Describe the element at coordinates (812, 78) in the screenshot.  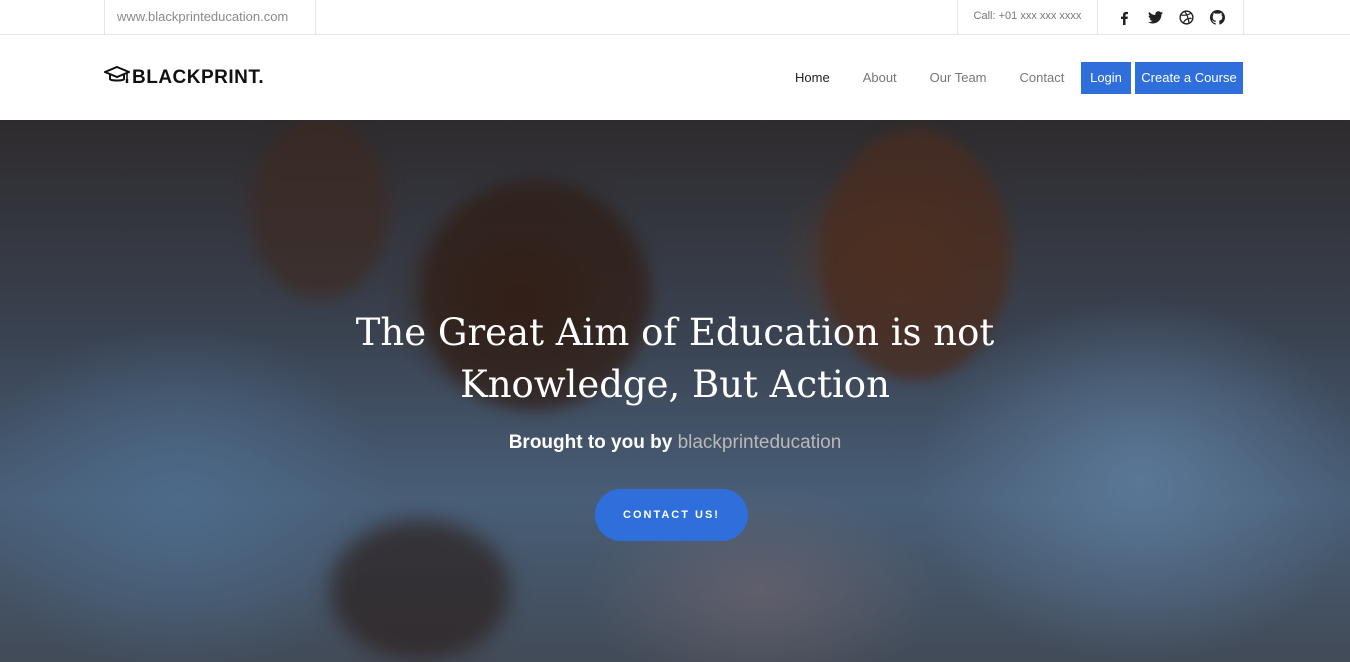
I see `nav-item-home: Home` at that location.